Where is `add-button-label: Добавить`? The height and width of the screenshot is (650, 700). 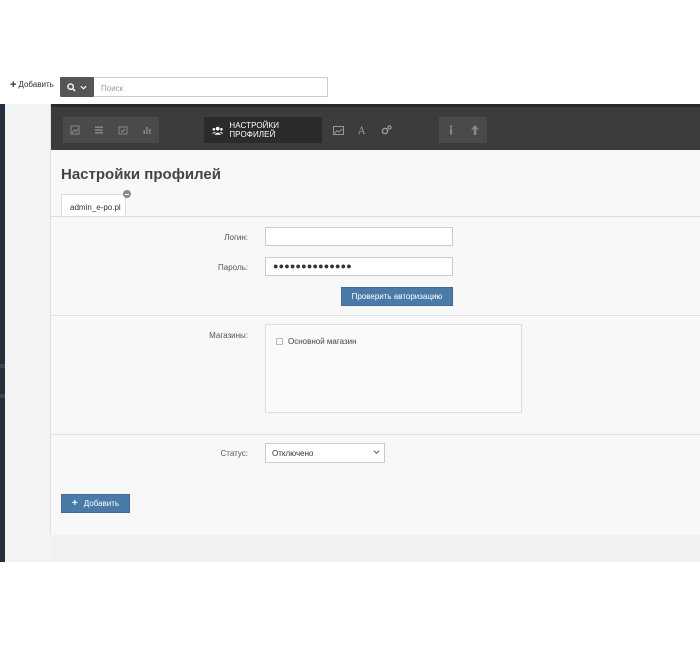
add-button-label: Добавить is located at coordinates (101, 503).